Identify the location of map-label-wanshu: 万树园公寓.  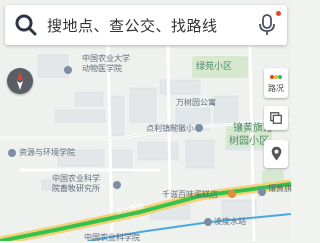
(196, 103).